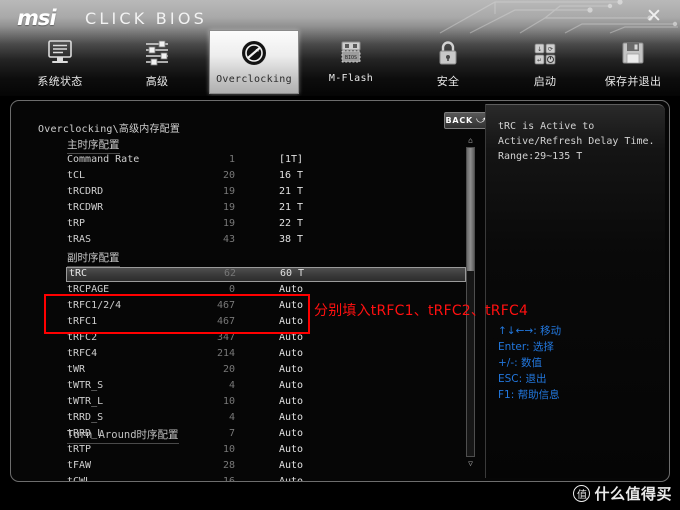 This screenshot has width=680, height=510. Describe the element at coordinates (522, 379) in the screenshot. I see `key-hint: ESC: 退出` at that location.